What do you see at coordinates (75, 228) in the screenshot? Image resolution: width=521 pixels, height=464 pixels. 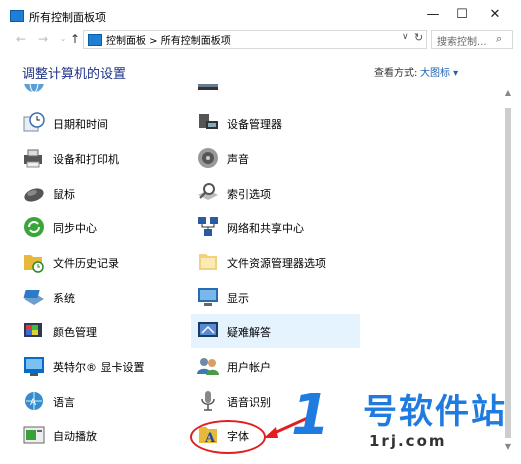 I see `item-label: 同步中心` at bounding box center [75, 228].